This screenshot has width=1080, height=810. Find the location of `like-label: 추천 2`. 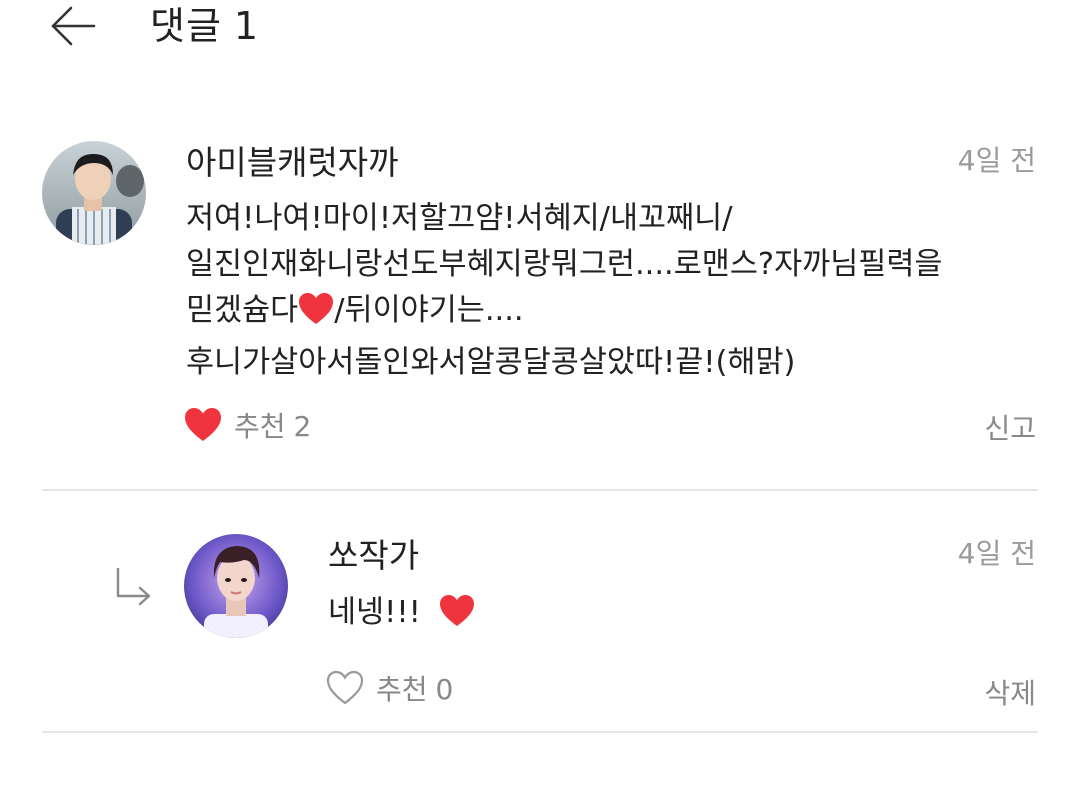

like-label: 추천 2 is located at coordinates (272, 425).